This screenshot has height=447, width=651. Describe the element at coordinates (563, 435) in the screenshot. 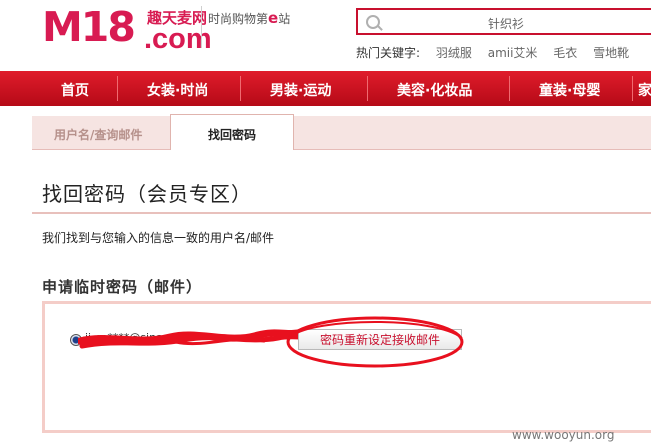

I see `watermark: www.wooyun.org` at that location.